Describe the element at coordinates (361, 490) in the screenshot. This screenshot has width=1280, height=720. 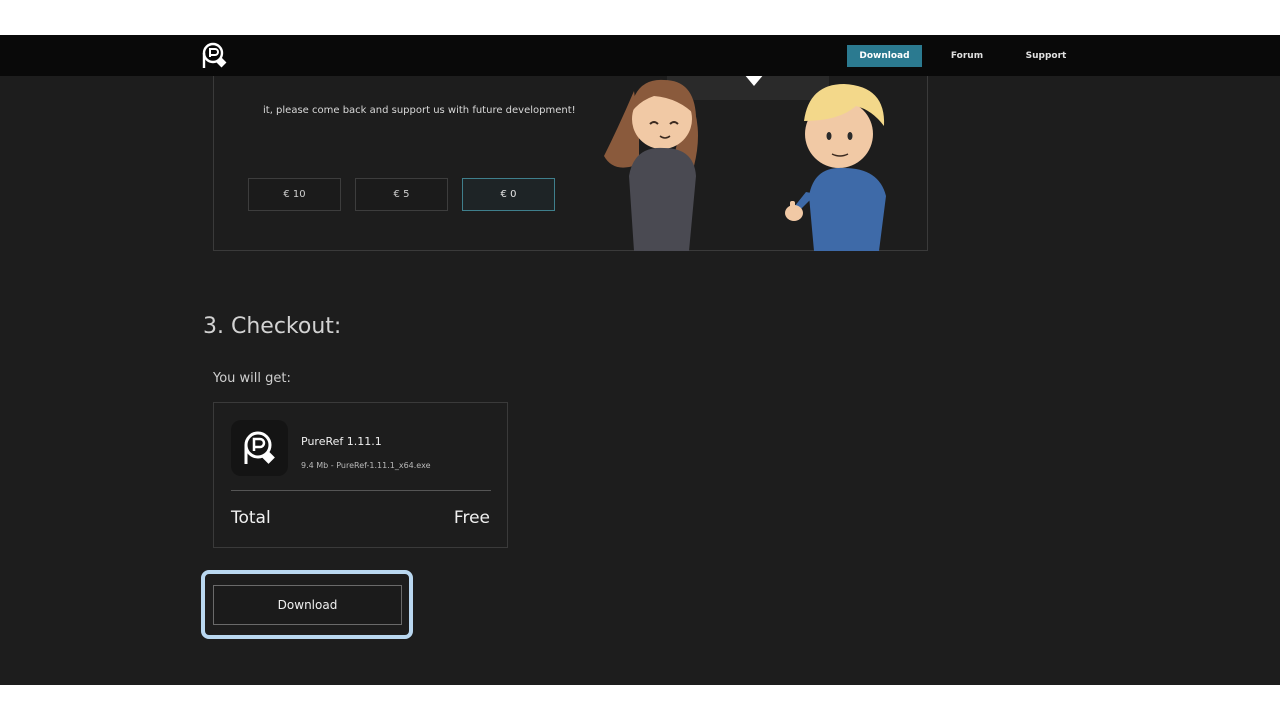
I see `card-divider` at that location.